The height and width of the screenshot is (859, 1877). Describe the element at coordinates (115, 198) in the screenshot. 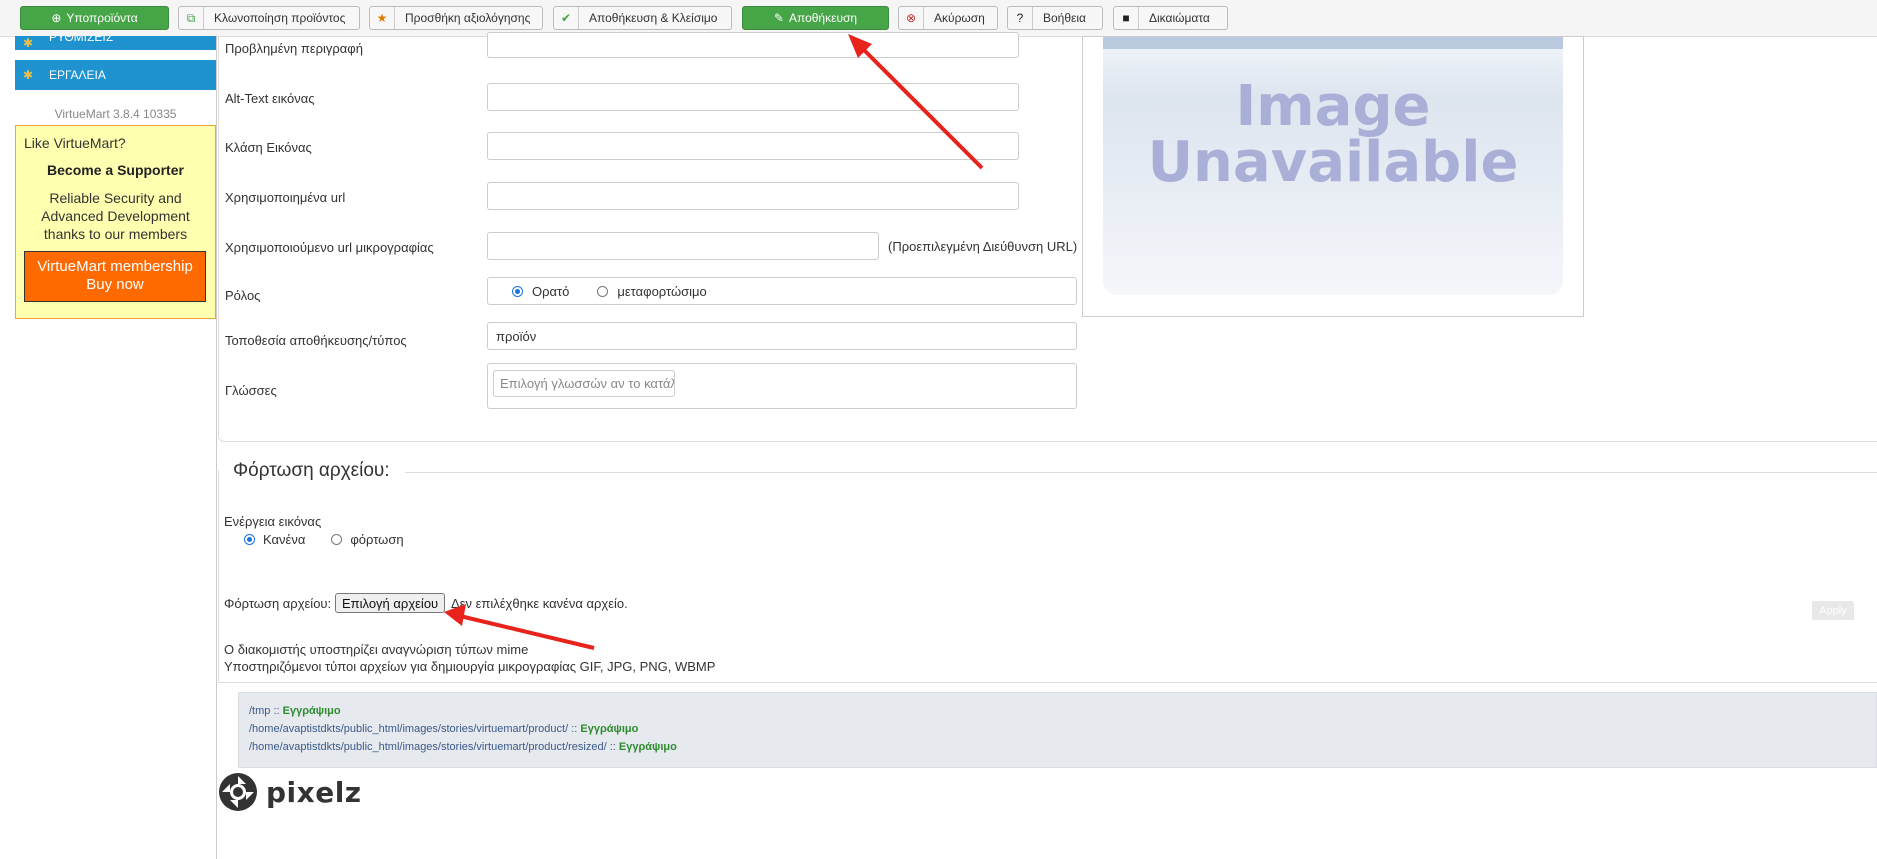

I see `support-line: Reliable Security and` at that location.